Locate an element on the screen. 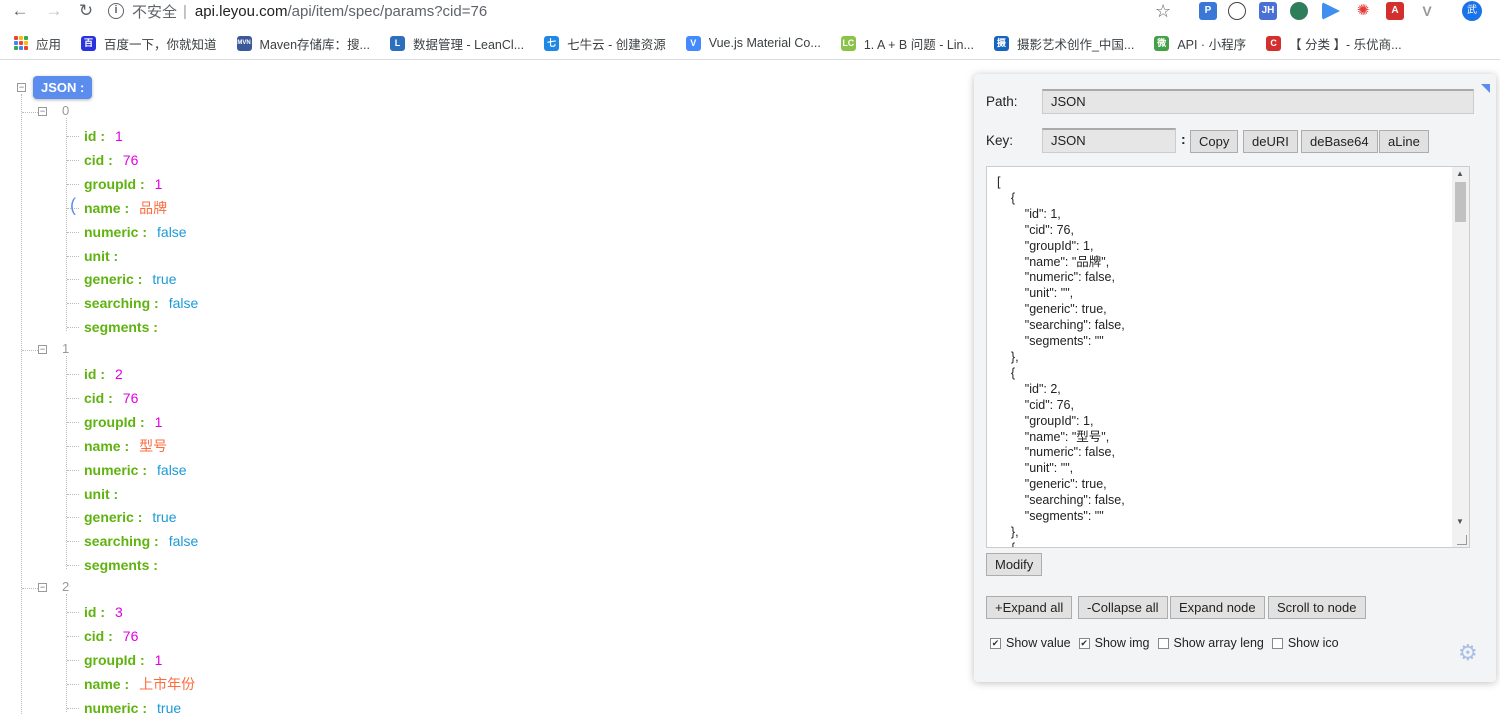 The width and height of the screenshot is (1500, 715). tree-group-connector is located at coordinates (30, 588).